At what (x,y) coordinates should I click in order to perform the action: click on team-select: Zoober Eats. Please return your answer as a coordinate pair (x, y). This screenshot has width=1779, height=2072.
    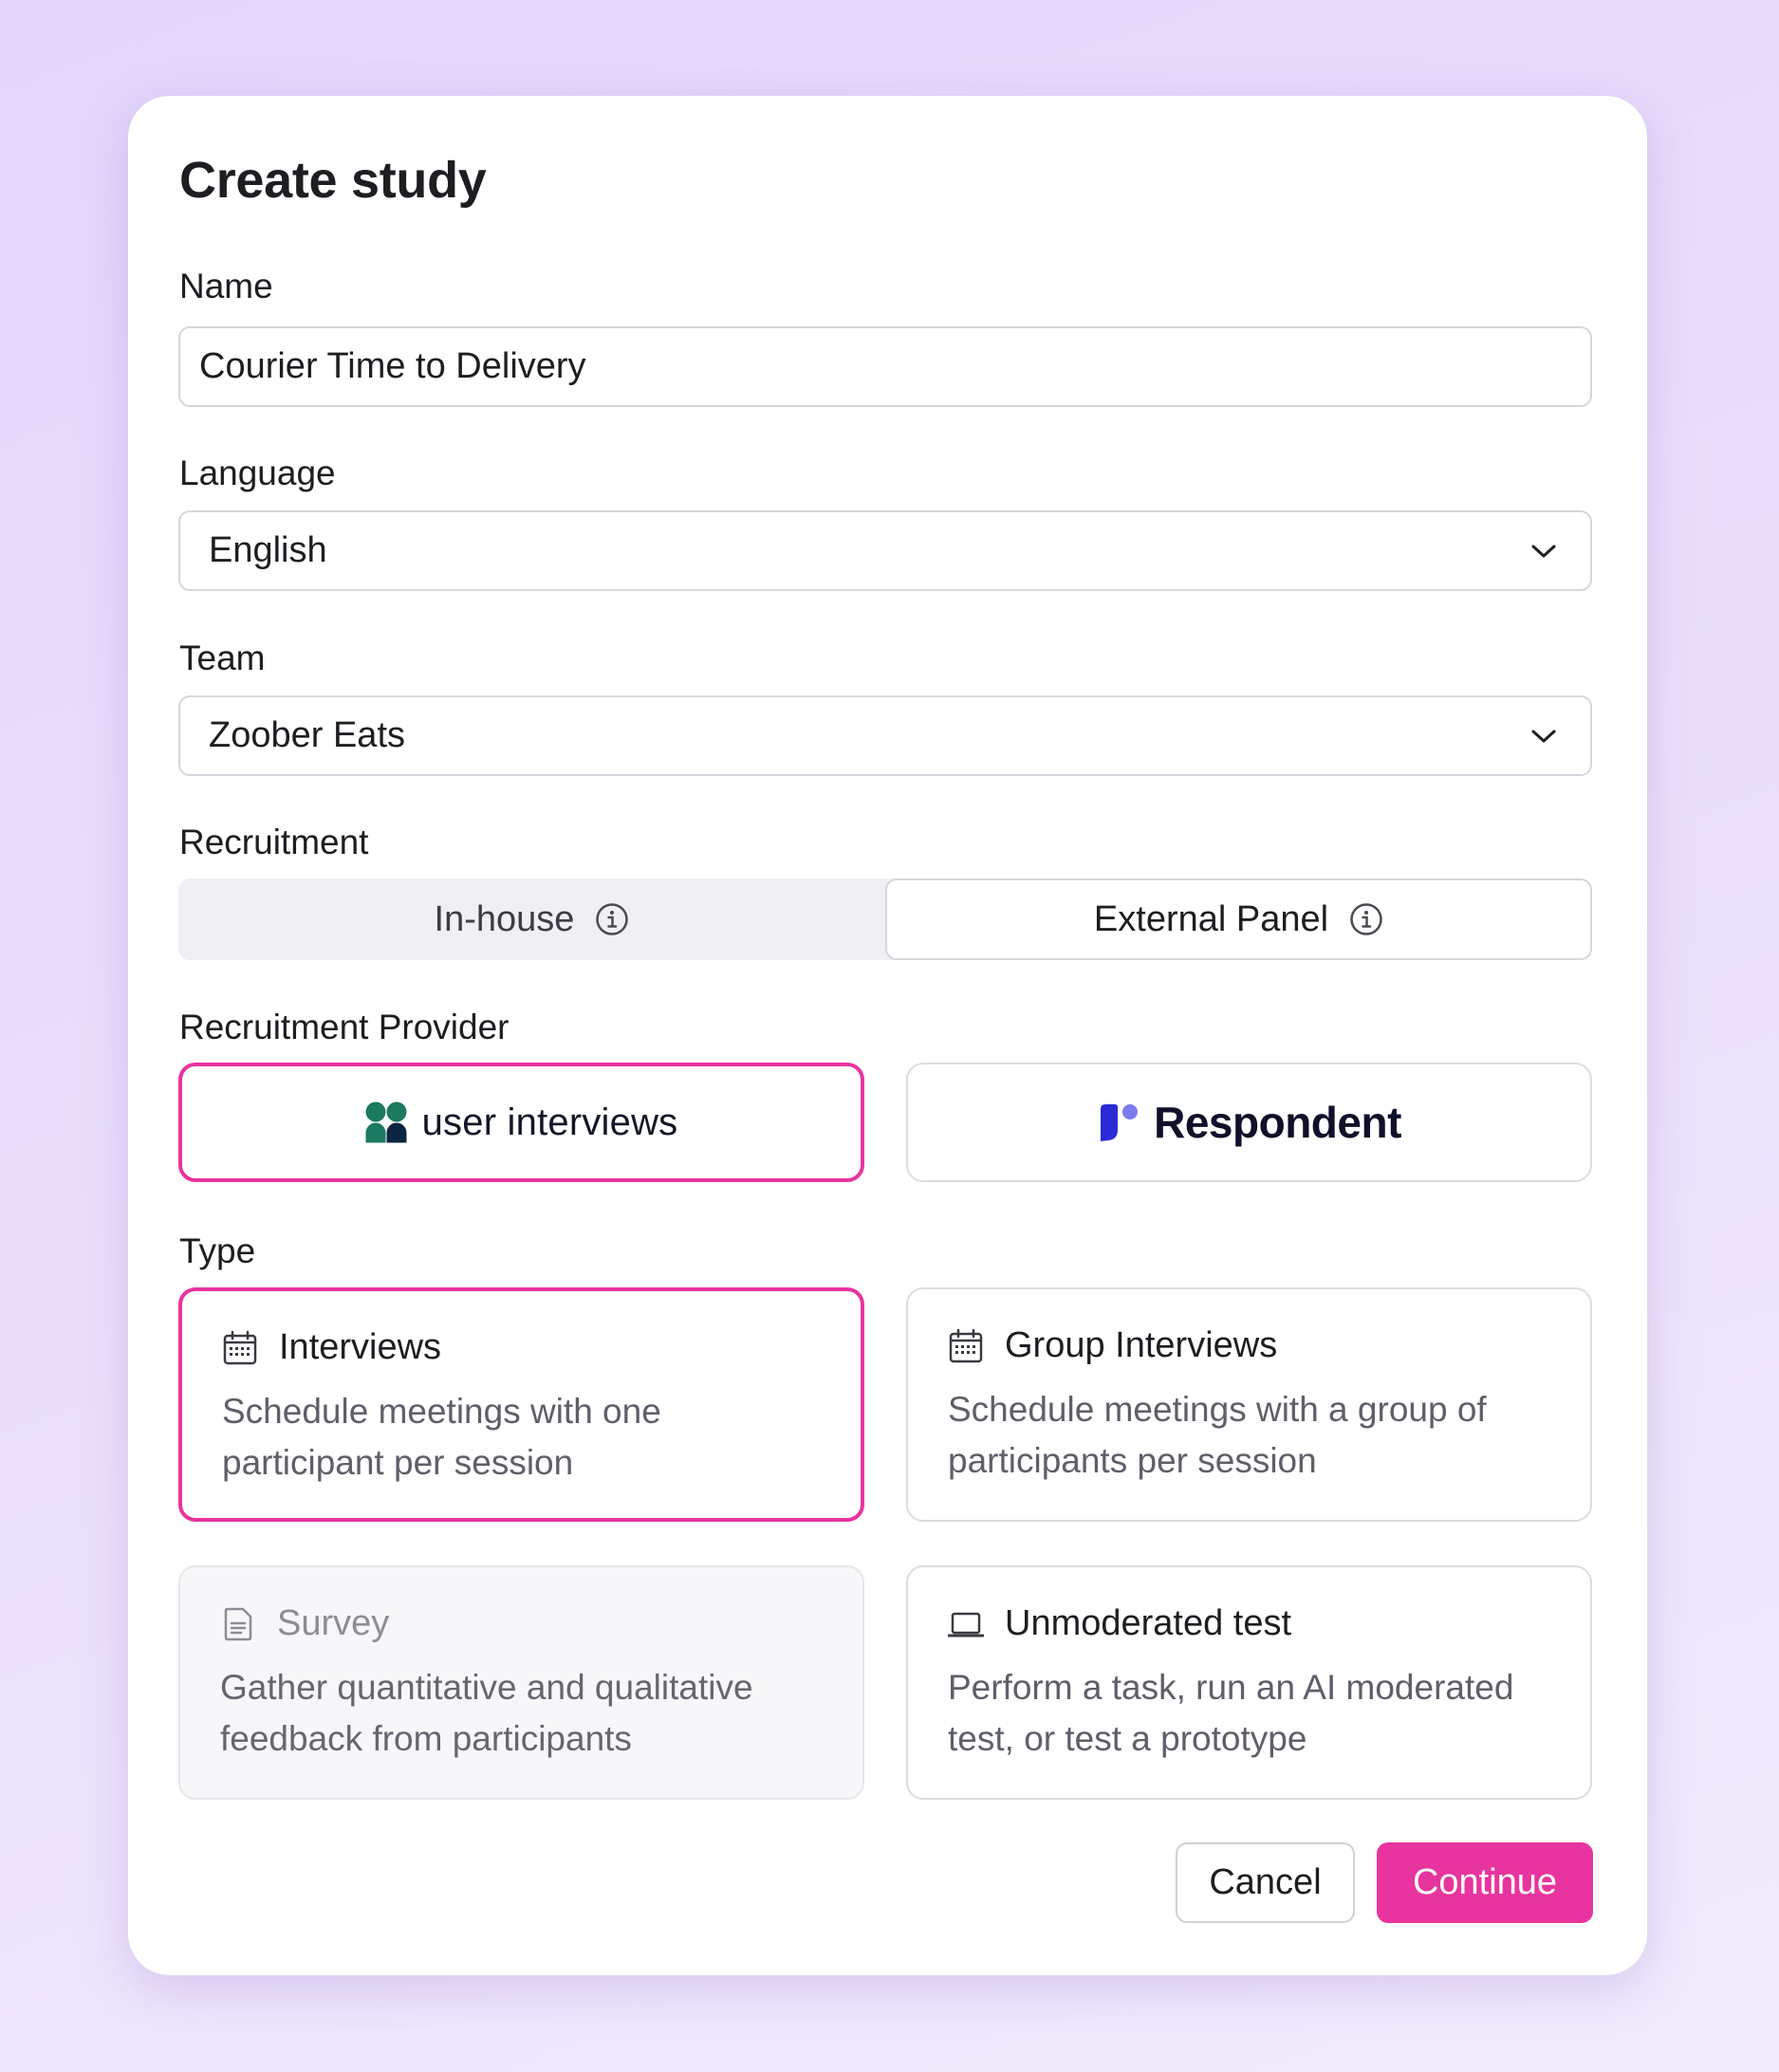
    Looking at the image, I should click on (885, 735).